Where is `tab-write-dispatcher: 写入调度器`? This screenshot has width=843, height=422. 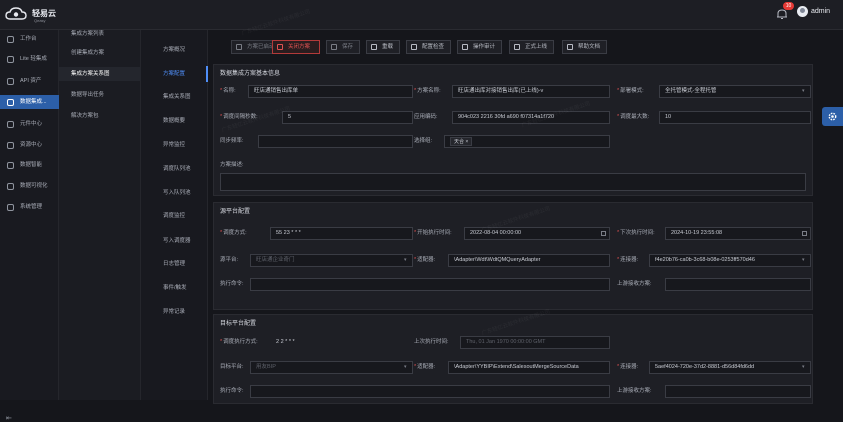
tab-write-dispatcher: 写入调度器 is located at coordinates (174, 241).